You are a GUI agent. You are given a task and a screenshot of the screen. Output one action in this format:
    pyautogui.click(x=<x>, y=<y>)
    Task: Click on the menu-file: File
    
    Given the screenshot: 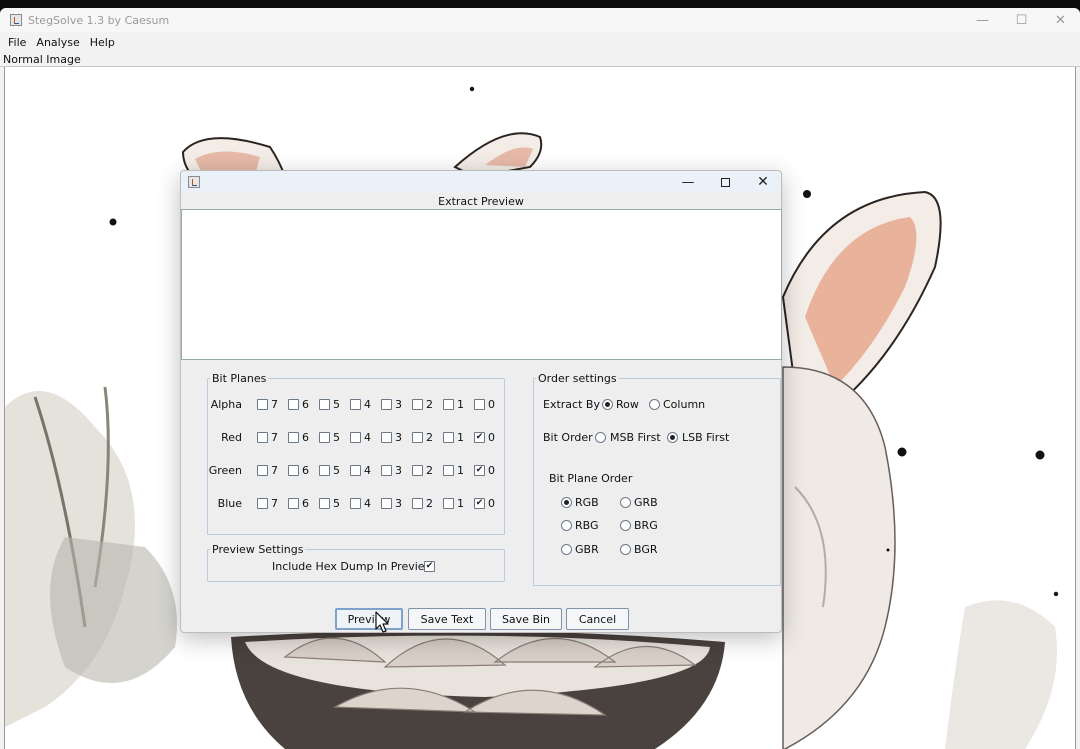 What is the action you would take?
    pyautogui.click(x=17, y=42)
    